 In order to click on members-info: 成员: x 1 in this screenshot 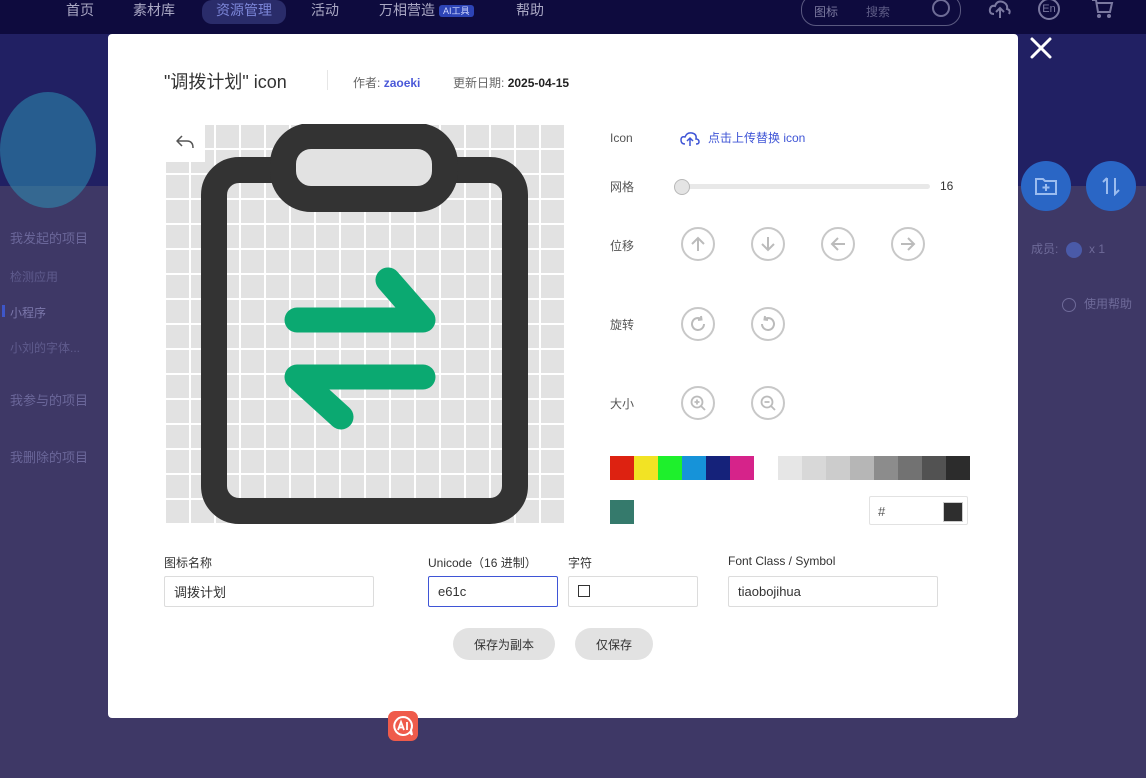, I will do `click(1068, 249)`.